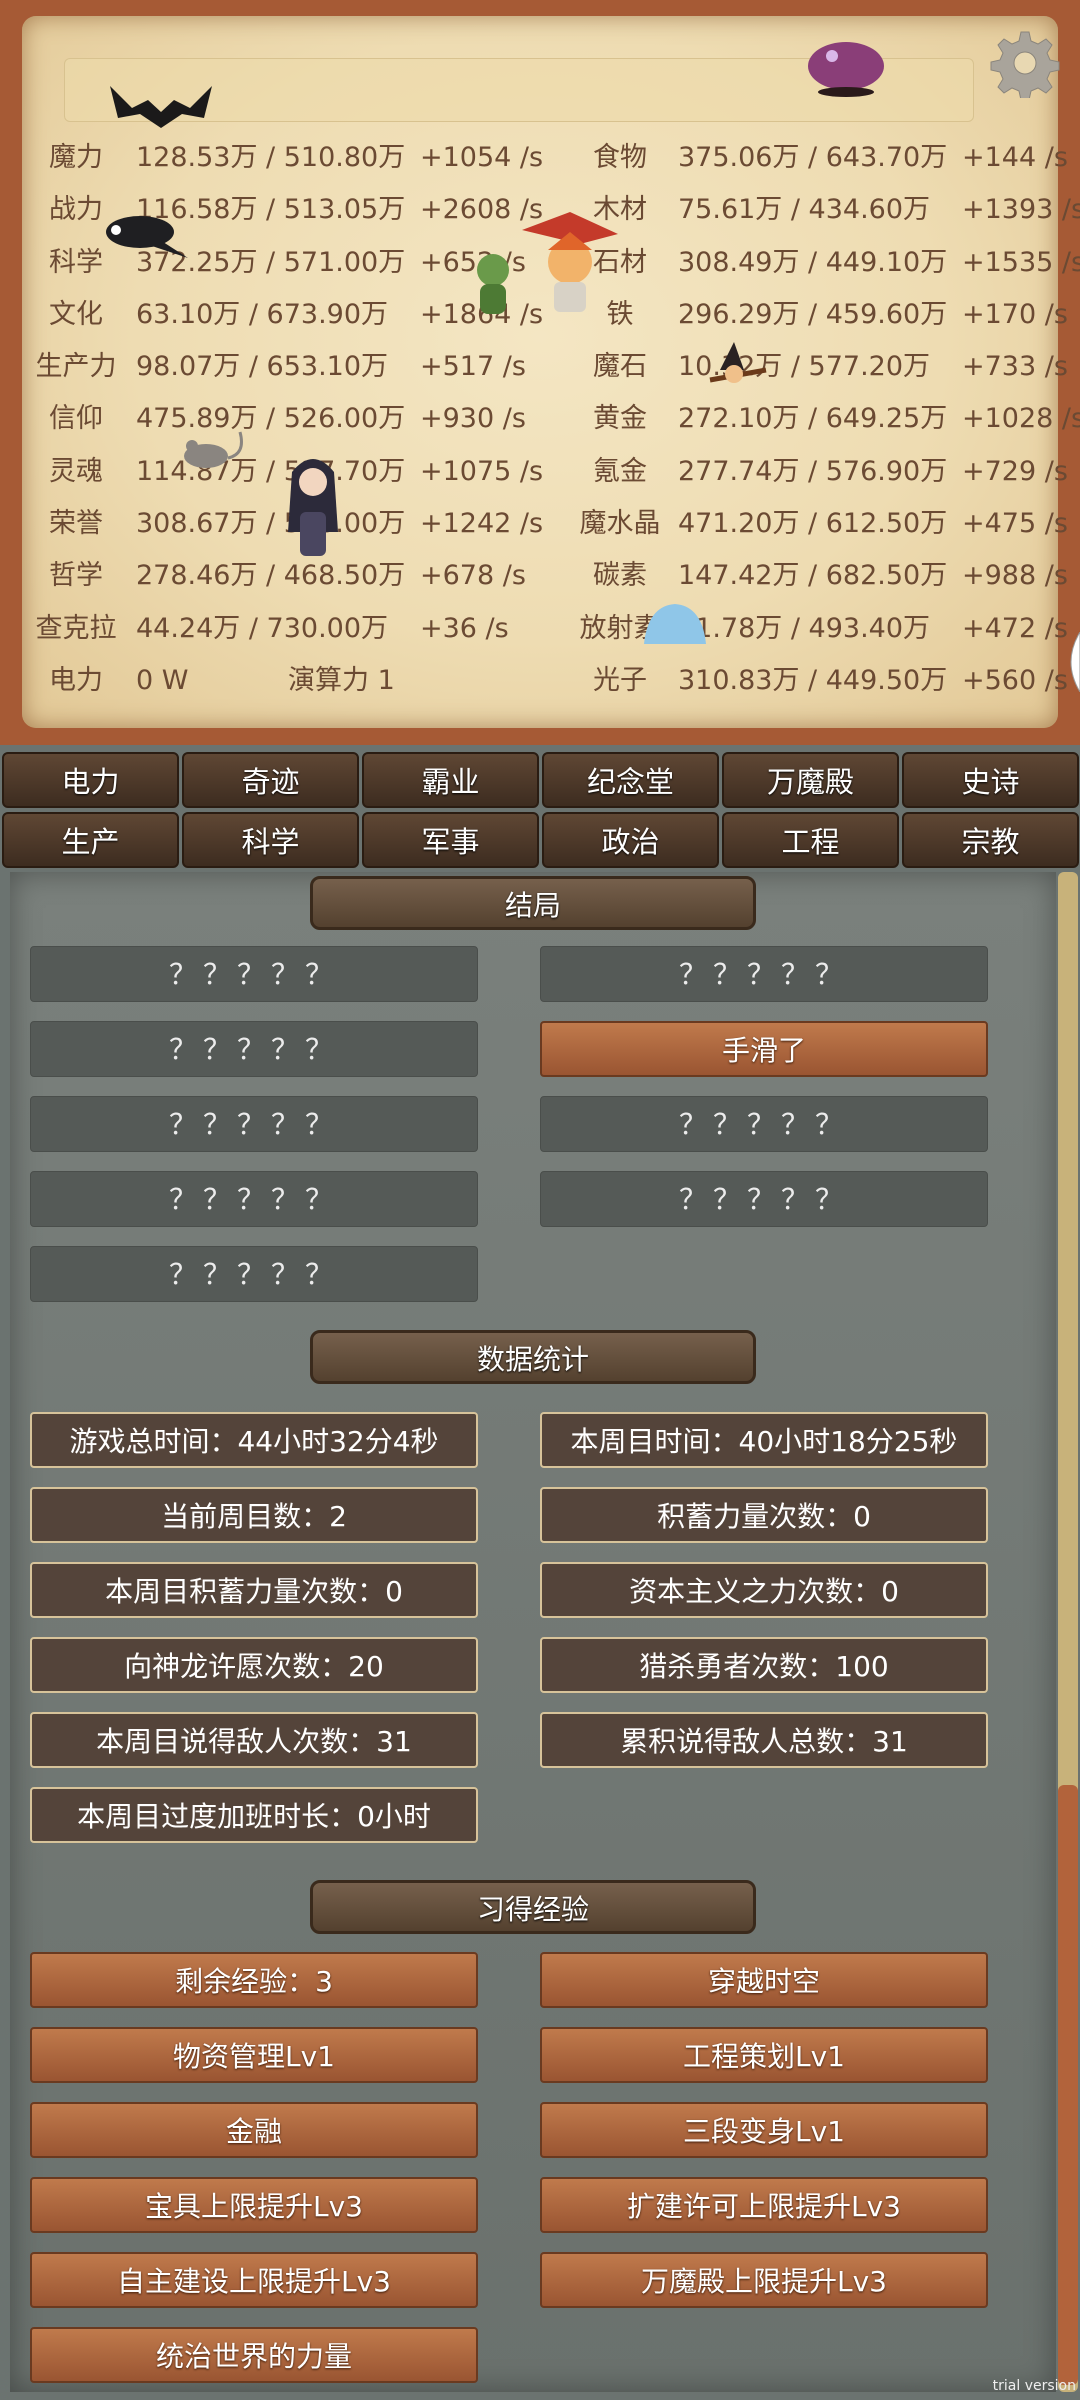 The image size is (1080, 2400). I want to click on experience-item: 金融, so click(254, 2130).